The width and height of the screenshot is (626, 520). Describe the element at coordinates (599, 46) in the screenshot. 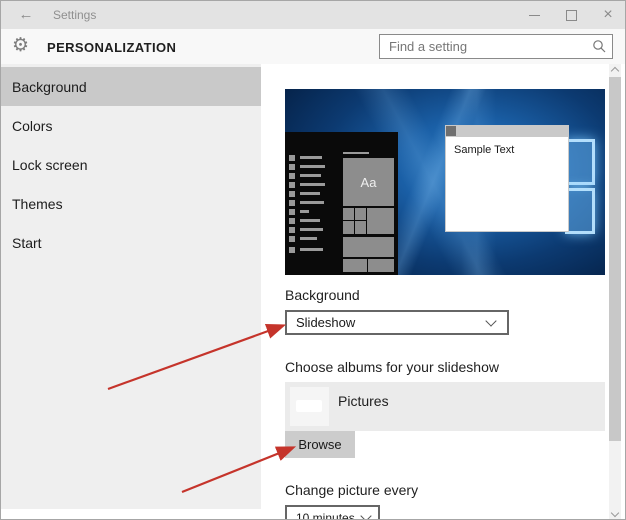

I see `search-icon` at that location.